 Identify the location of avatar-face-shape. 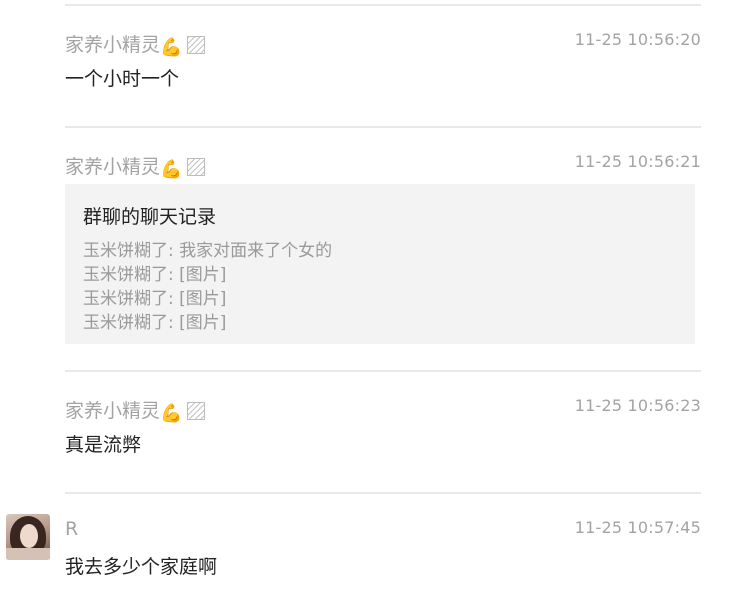
(29, 536).